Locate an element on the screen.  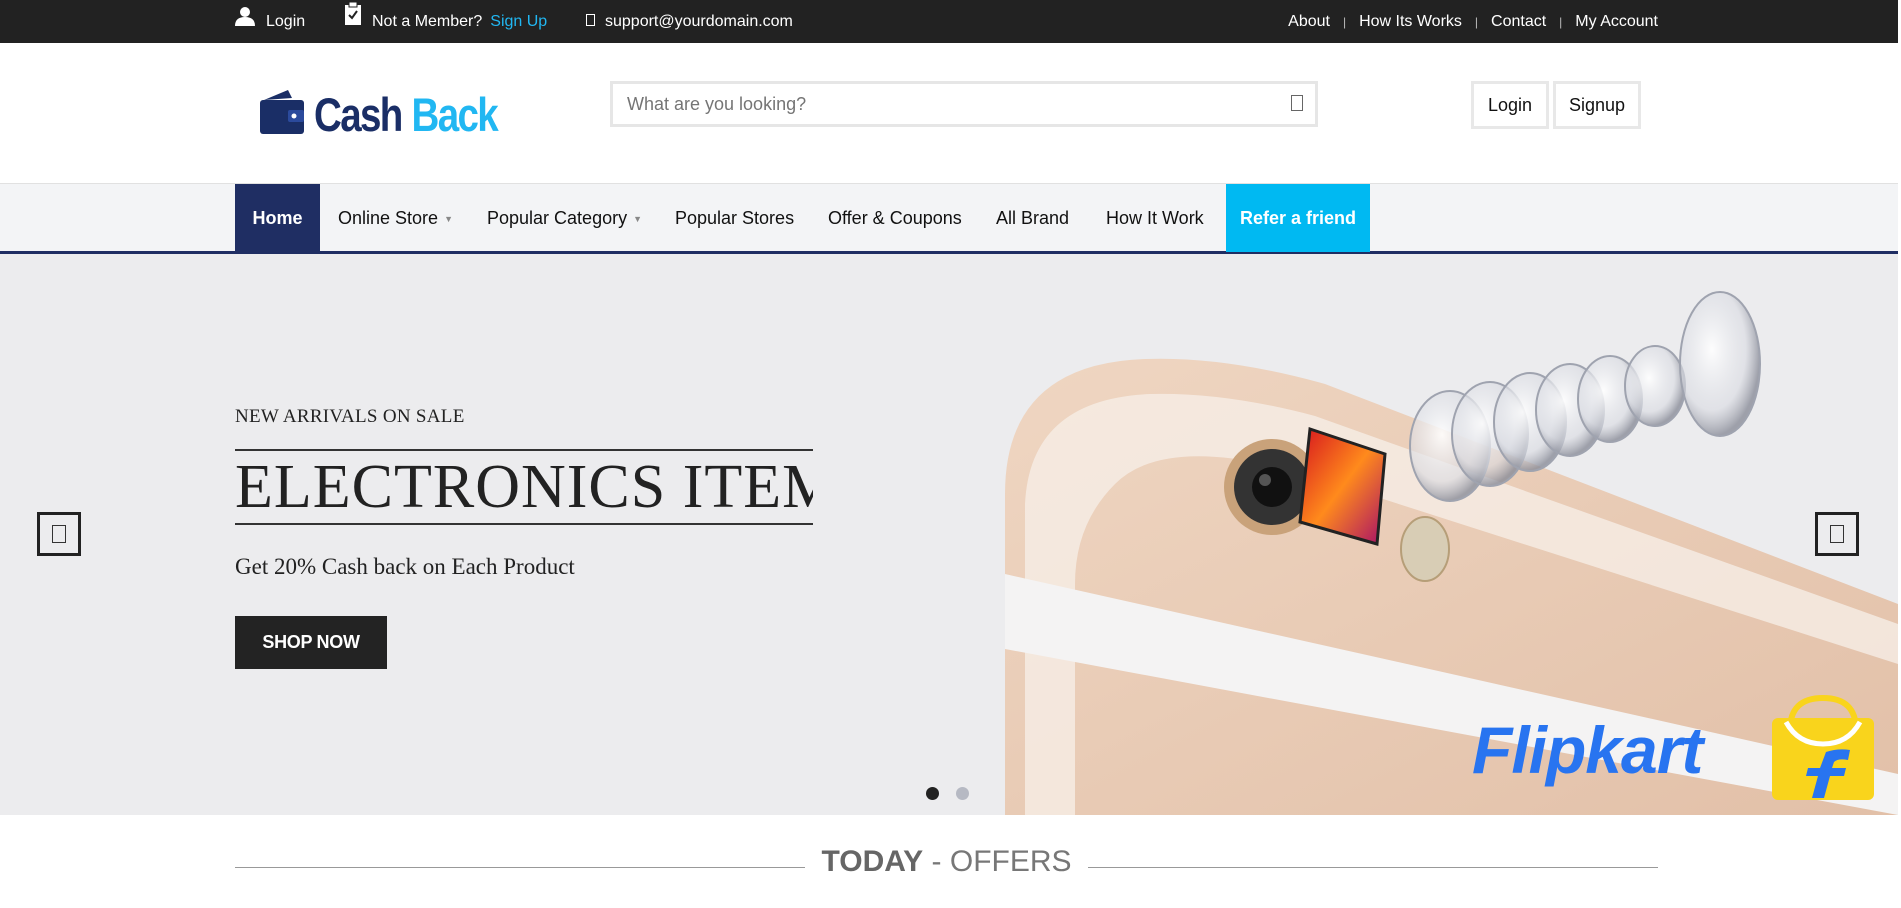
nav-online-store: Online Store ▼ is located at coordinates (395, 218).